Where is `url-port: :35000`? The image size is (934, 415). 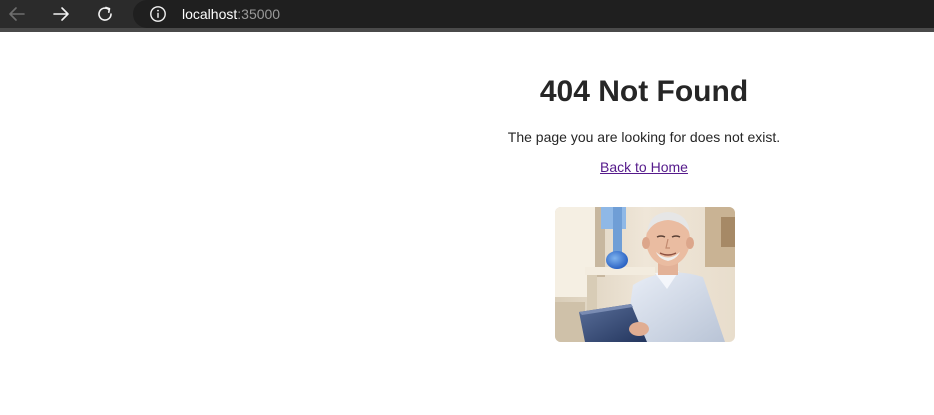
url-port: :35000 is located at coordinates (259, 14).